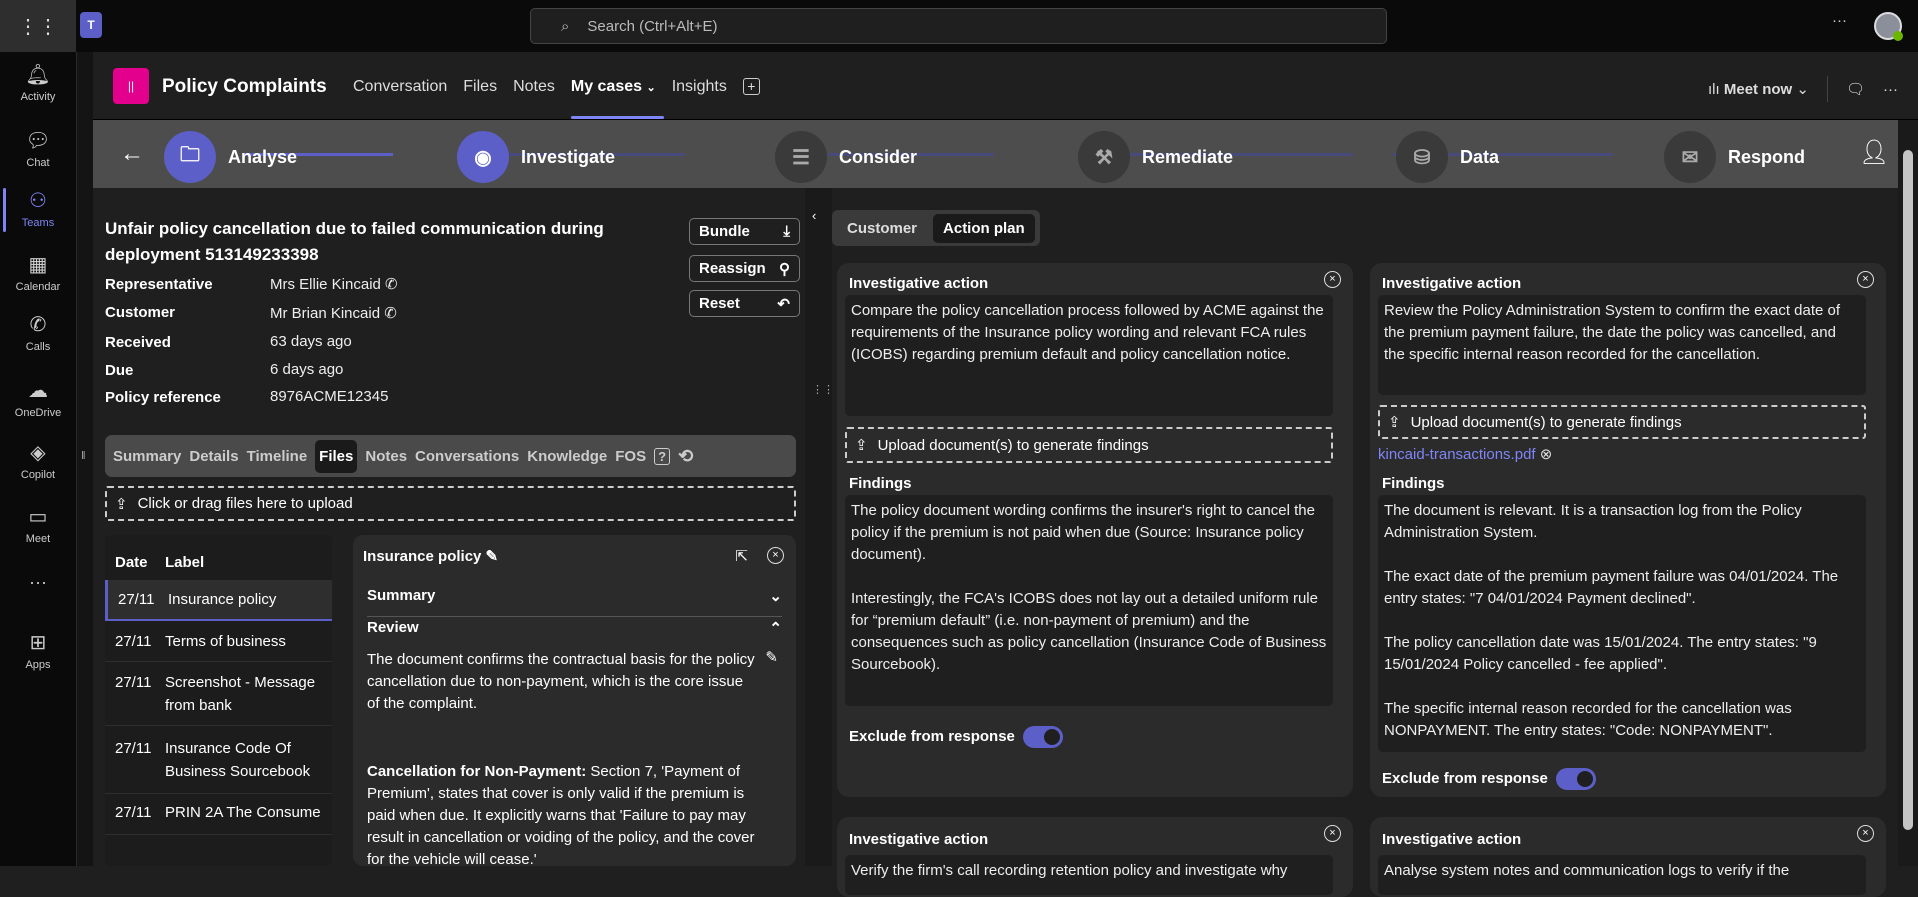 This screenshot has width=1918, height=897. Describe the element at coordinates (775, 628) in the screenshot. I see `chevron-up-icon: ⌃` at that location.